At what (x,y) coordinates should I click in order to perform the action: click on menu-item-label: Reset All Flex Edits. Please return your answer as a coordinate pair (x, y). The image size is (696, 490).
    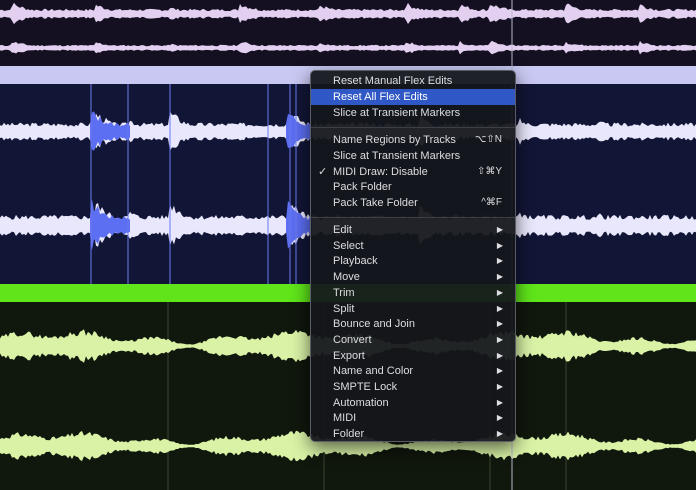
    Looking at the image, I should click on (380, 97).